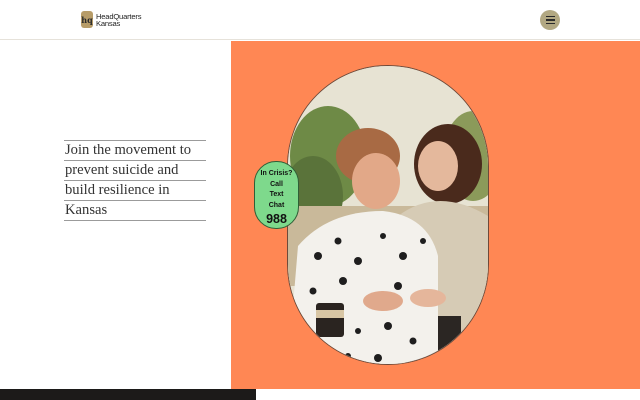  What do you see at coordinates (276, 173) in the screenshot?
I see `crisis-label: In Crisis?` at bounding box center [276, 173].